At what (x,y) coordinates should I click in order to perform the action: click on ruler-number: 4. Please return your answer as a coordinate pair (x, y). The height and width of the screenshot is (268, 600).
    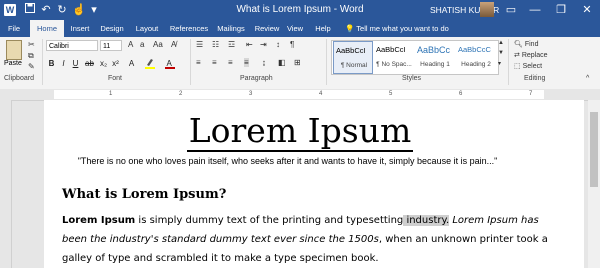
    Looking at the image, I should click on (321, 94).